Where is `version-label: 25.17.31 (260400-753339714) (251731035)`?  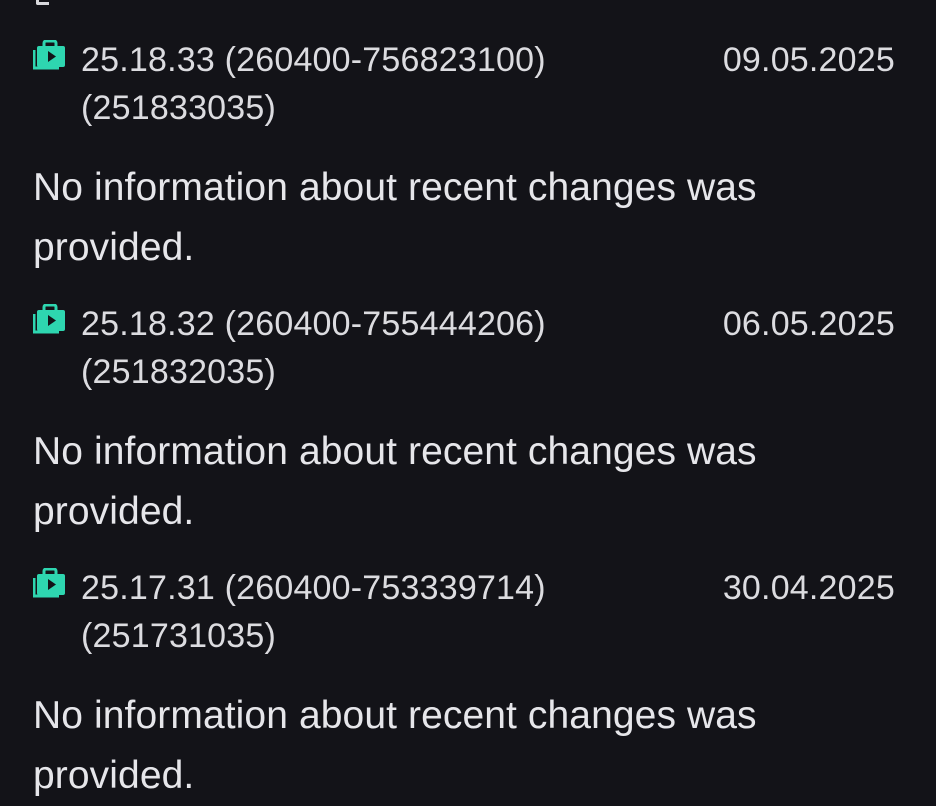 version-label: 25.17.31 (260400-753339714) (251731035) is located at coordinates (381, 612).